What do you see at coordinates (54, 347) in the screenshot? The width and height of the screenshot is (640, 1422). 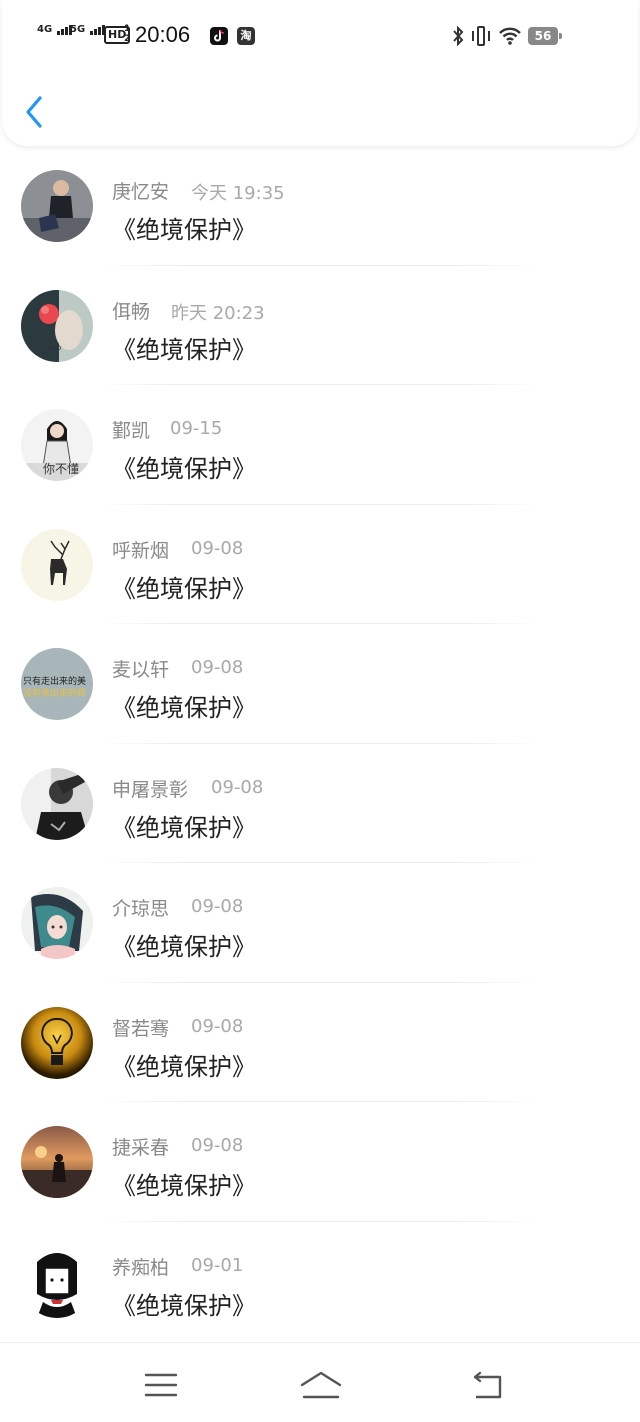 I see `svg-text: eco` at bounding box center [54, 347].